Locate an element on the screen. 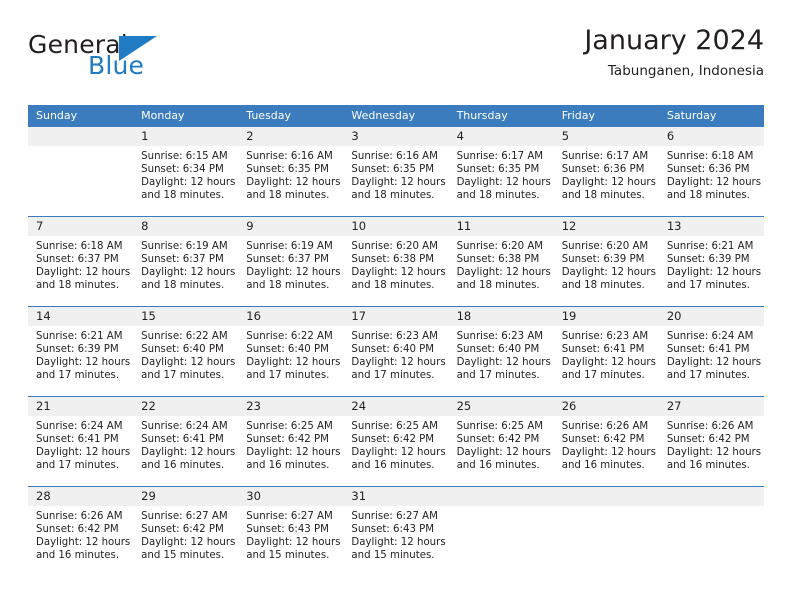 The width and height of the screenshot is (792, 612). sunset-text: Sunset: 6:42 PM is located at coordinates (498, 440).